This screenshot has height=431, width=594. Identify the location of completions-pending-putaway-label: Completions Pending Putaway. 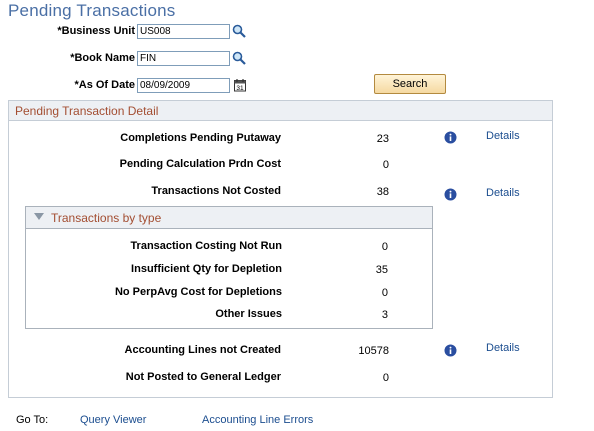
(200, 138).